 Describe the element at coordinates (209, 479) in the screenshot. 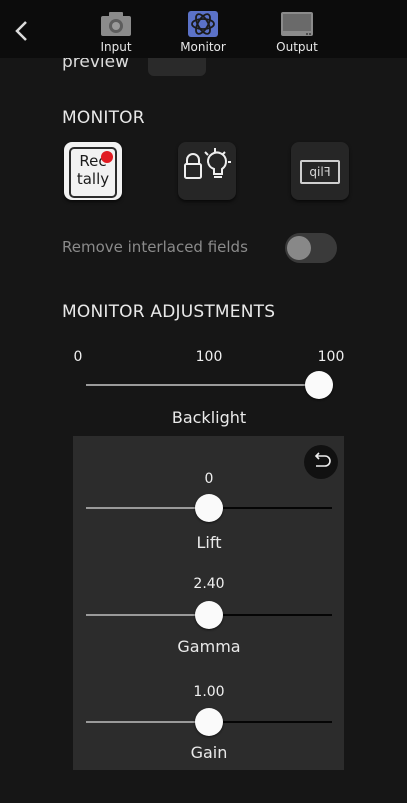

I see `lift-value: 0` at that location.